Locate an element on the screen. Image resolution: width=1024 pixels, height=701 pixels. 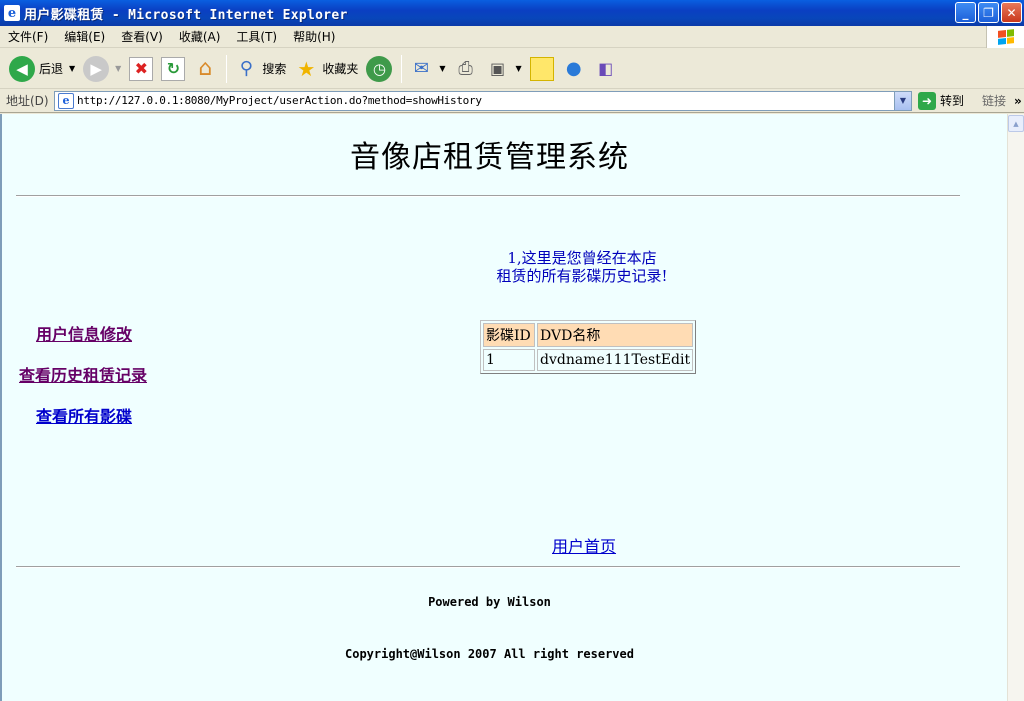
print-button: ⎙ is located at coordinates (466, 69).